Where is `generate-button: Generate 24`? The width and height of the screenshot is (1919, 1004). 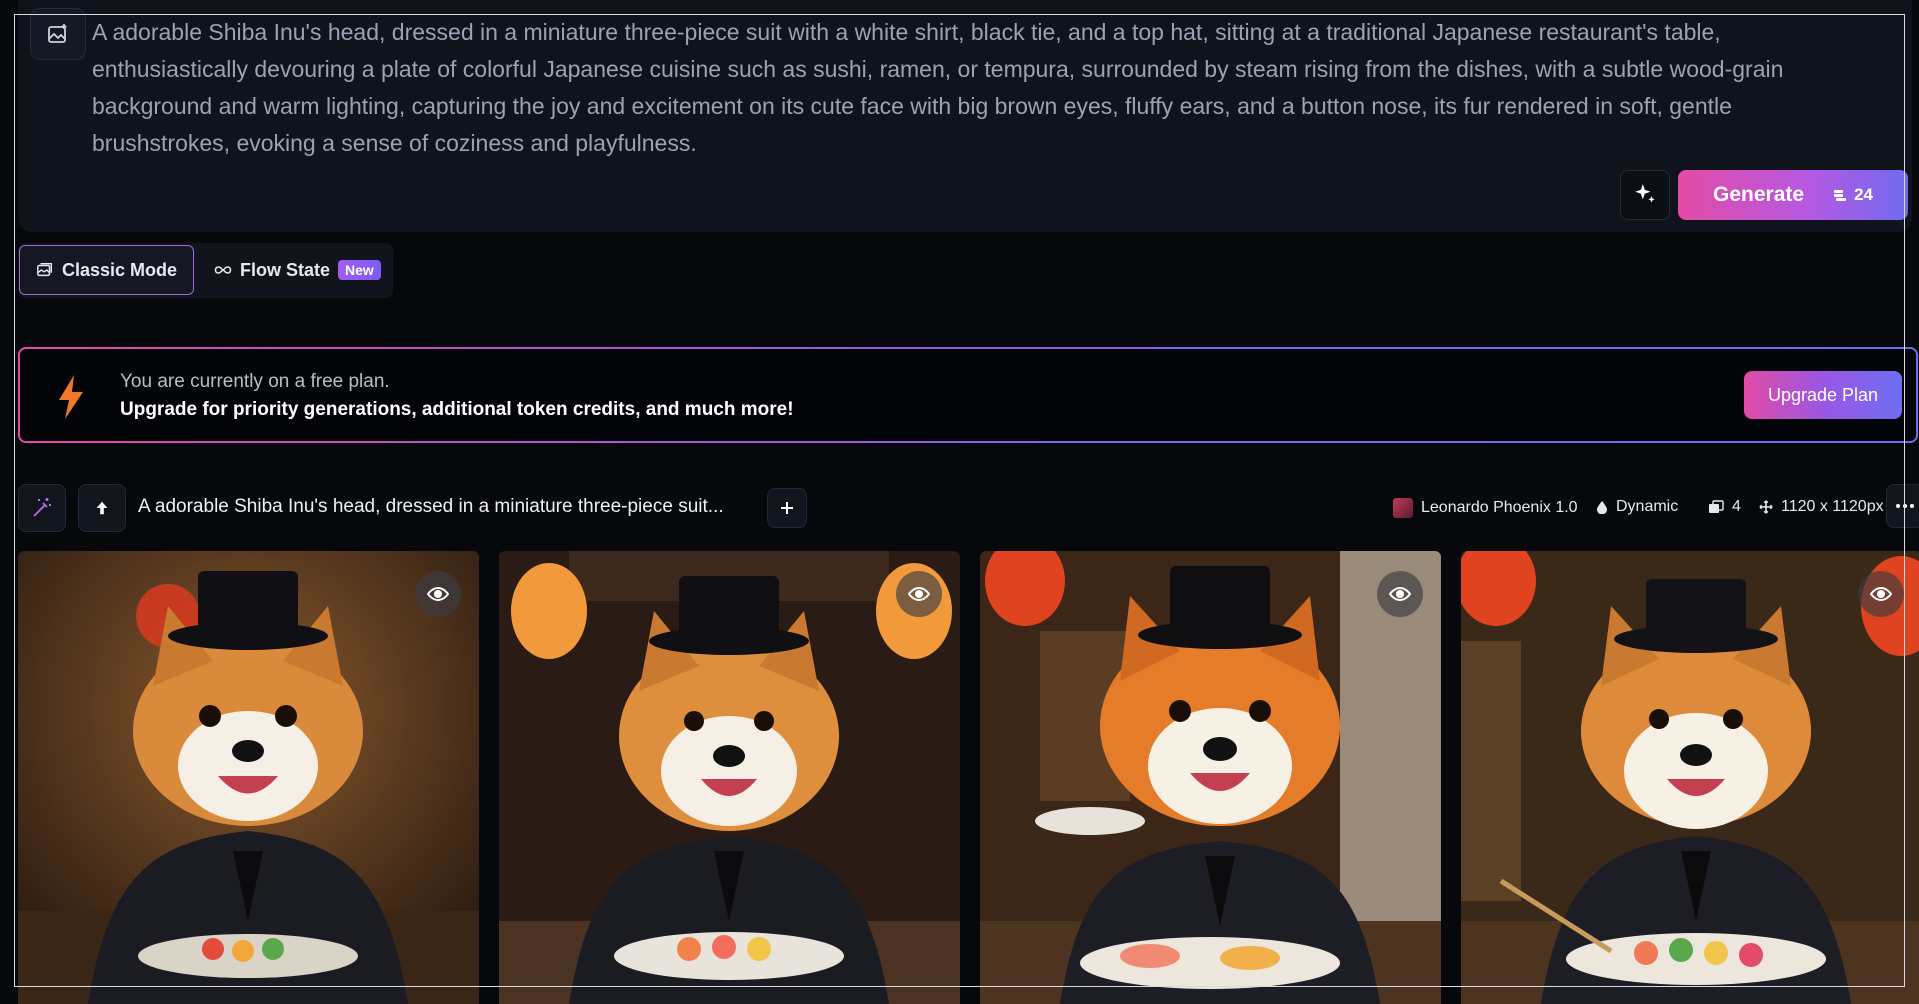
generate-button: Generate 24 is located at coordinates (1793, 195).